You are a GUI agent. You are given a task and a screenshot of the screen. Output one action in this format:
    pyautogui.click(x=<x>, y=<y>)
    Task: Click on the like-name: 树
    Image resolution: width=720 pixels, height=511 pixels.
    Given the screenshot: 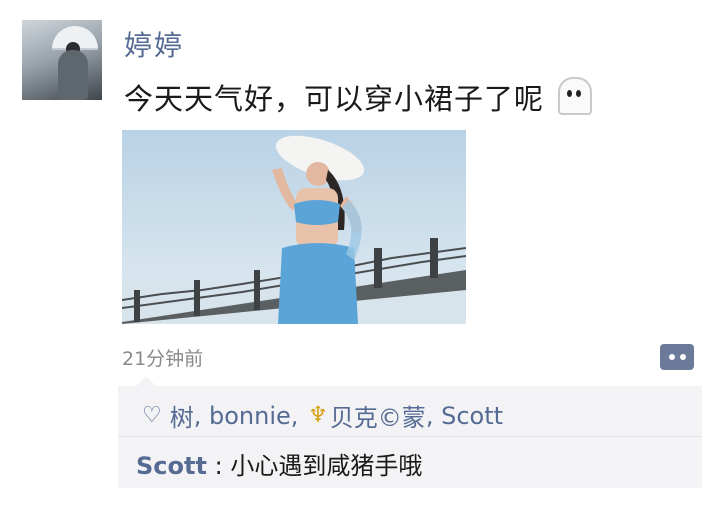 What is the action you would take?
    pyautogui.click(x=182, y=415)
    